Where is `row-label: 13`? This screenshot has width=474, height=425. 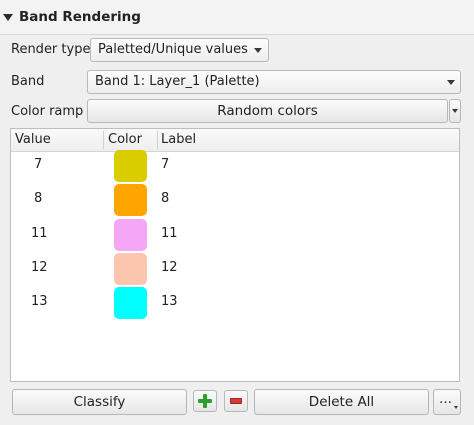 row-label: 13 is located at coordinates (169, 301).